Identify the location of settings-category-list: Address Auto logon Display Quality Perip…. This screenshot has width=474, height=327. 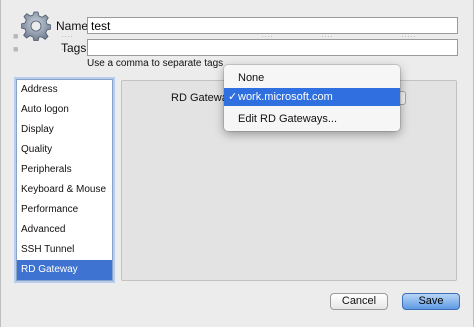
(64, 180).